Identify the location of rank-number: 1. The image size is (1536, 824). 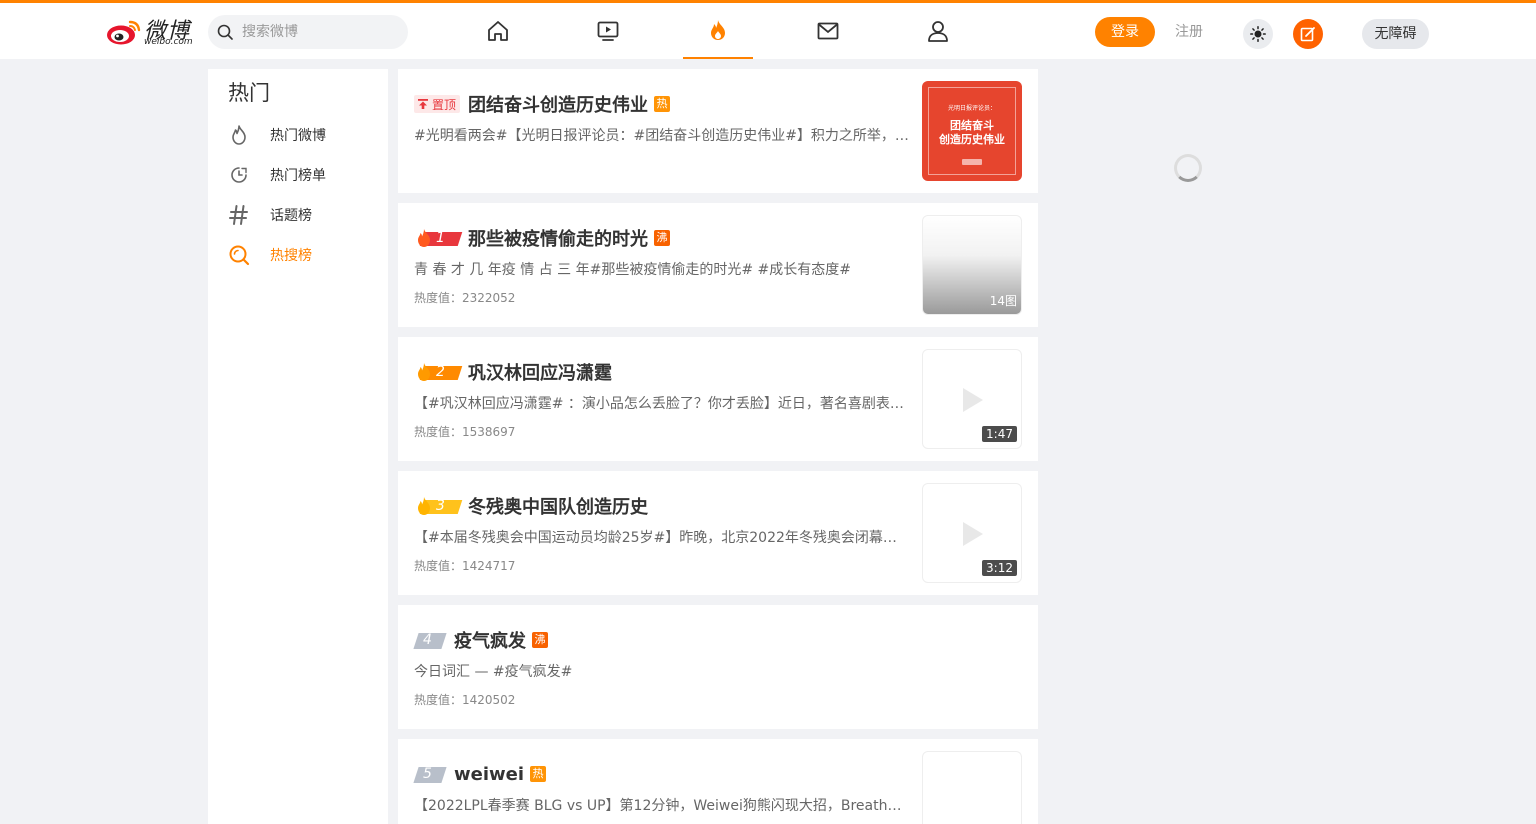
(440, 238).